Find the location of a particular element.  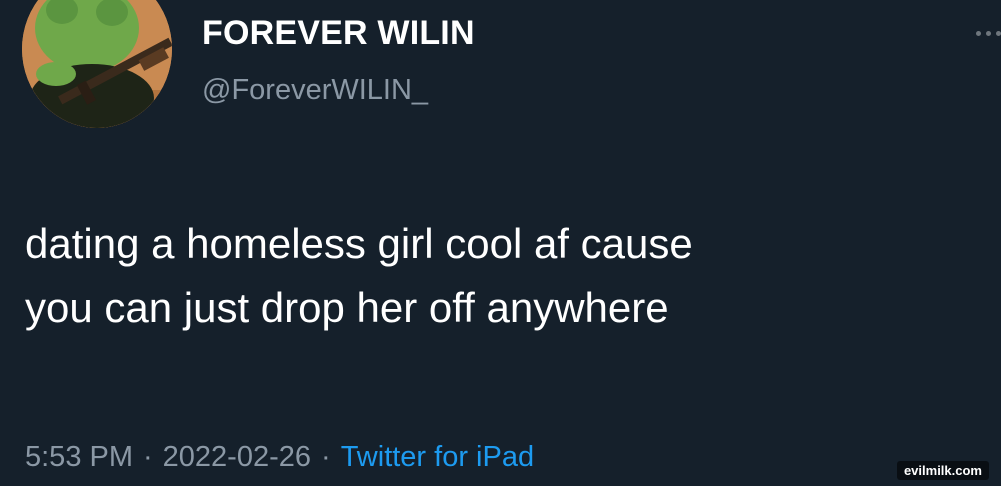

tweet-source-link: Twitter for iPad is located at coordinates (437, 457).